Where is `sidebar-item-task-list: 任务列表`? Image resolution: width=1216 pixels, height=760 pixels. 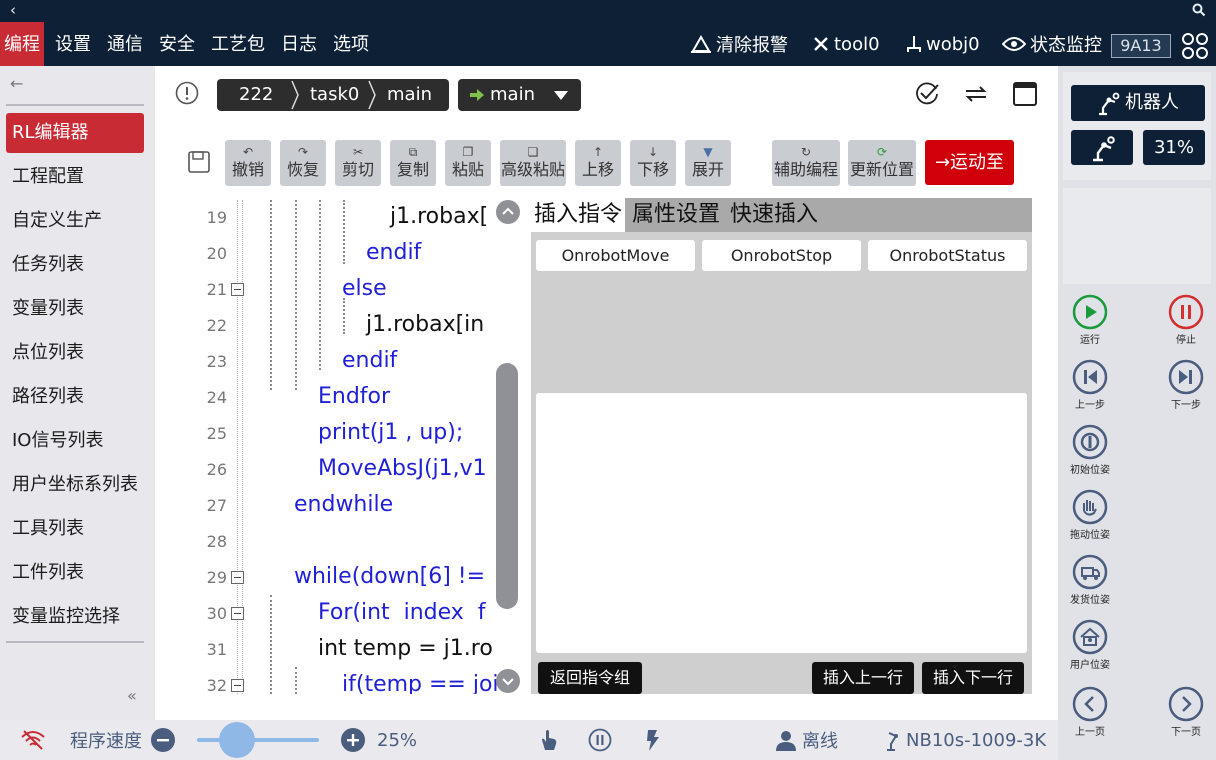
sidebar-item-task-list: 任务列表 is located at coordinates (75, 265).